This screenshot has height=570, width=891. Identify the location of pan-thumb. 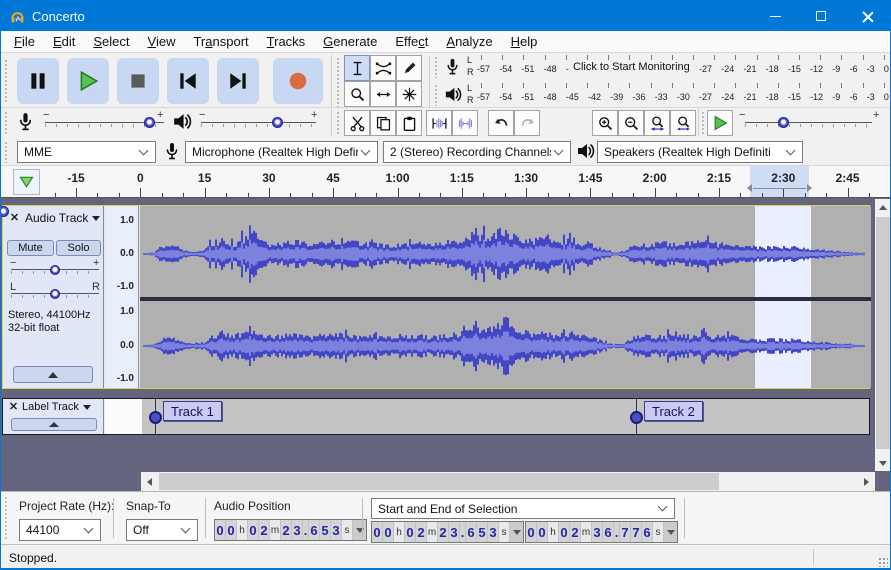
(55, 294).